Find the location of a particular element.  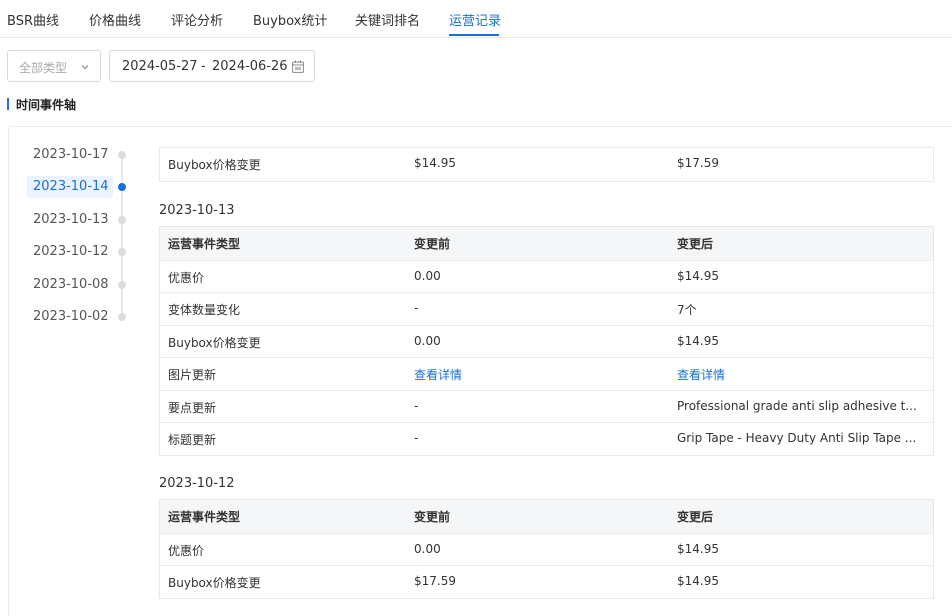

section-title: 时间事件轴 is located at coordinates (46, 105).